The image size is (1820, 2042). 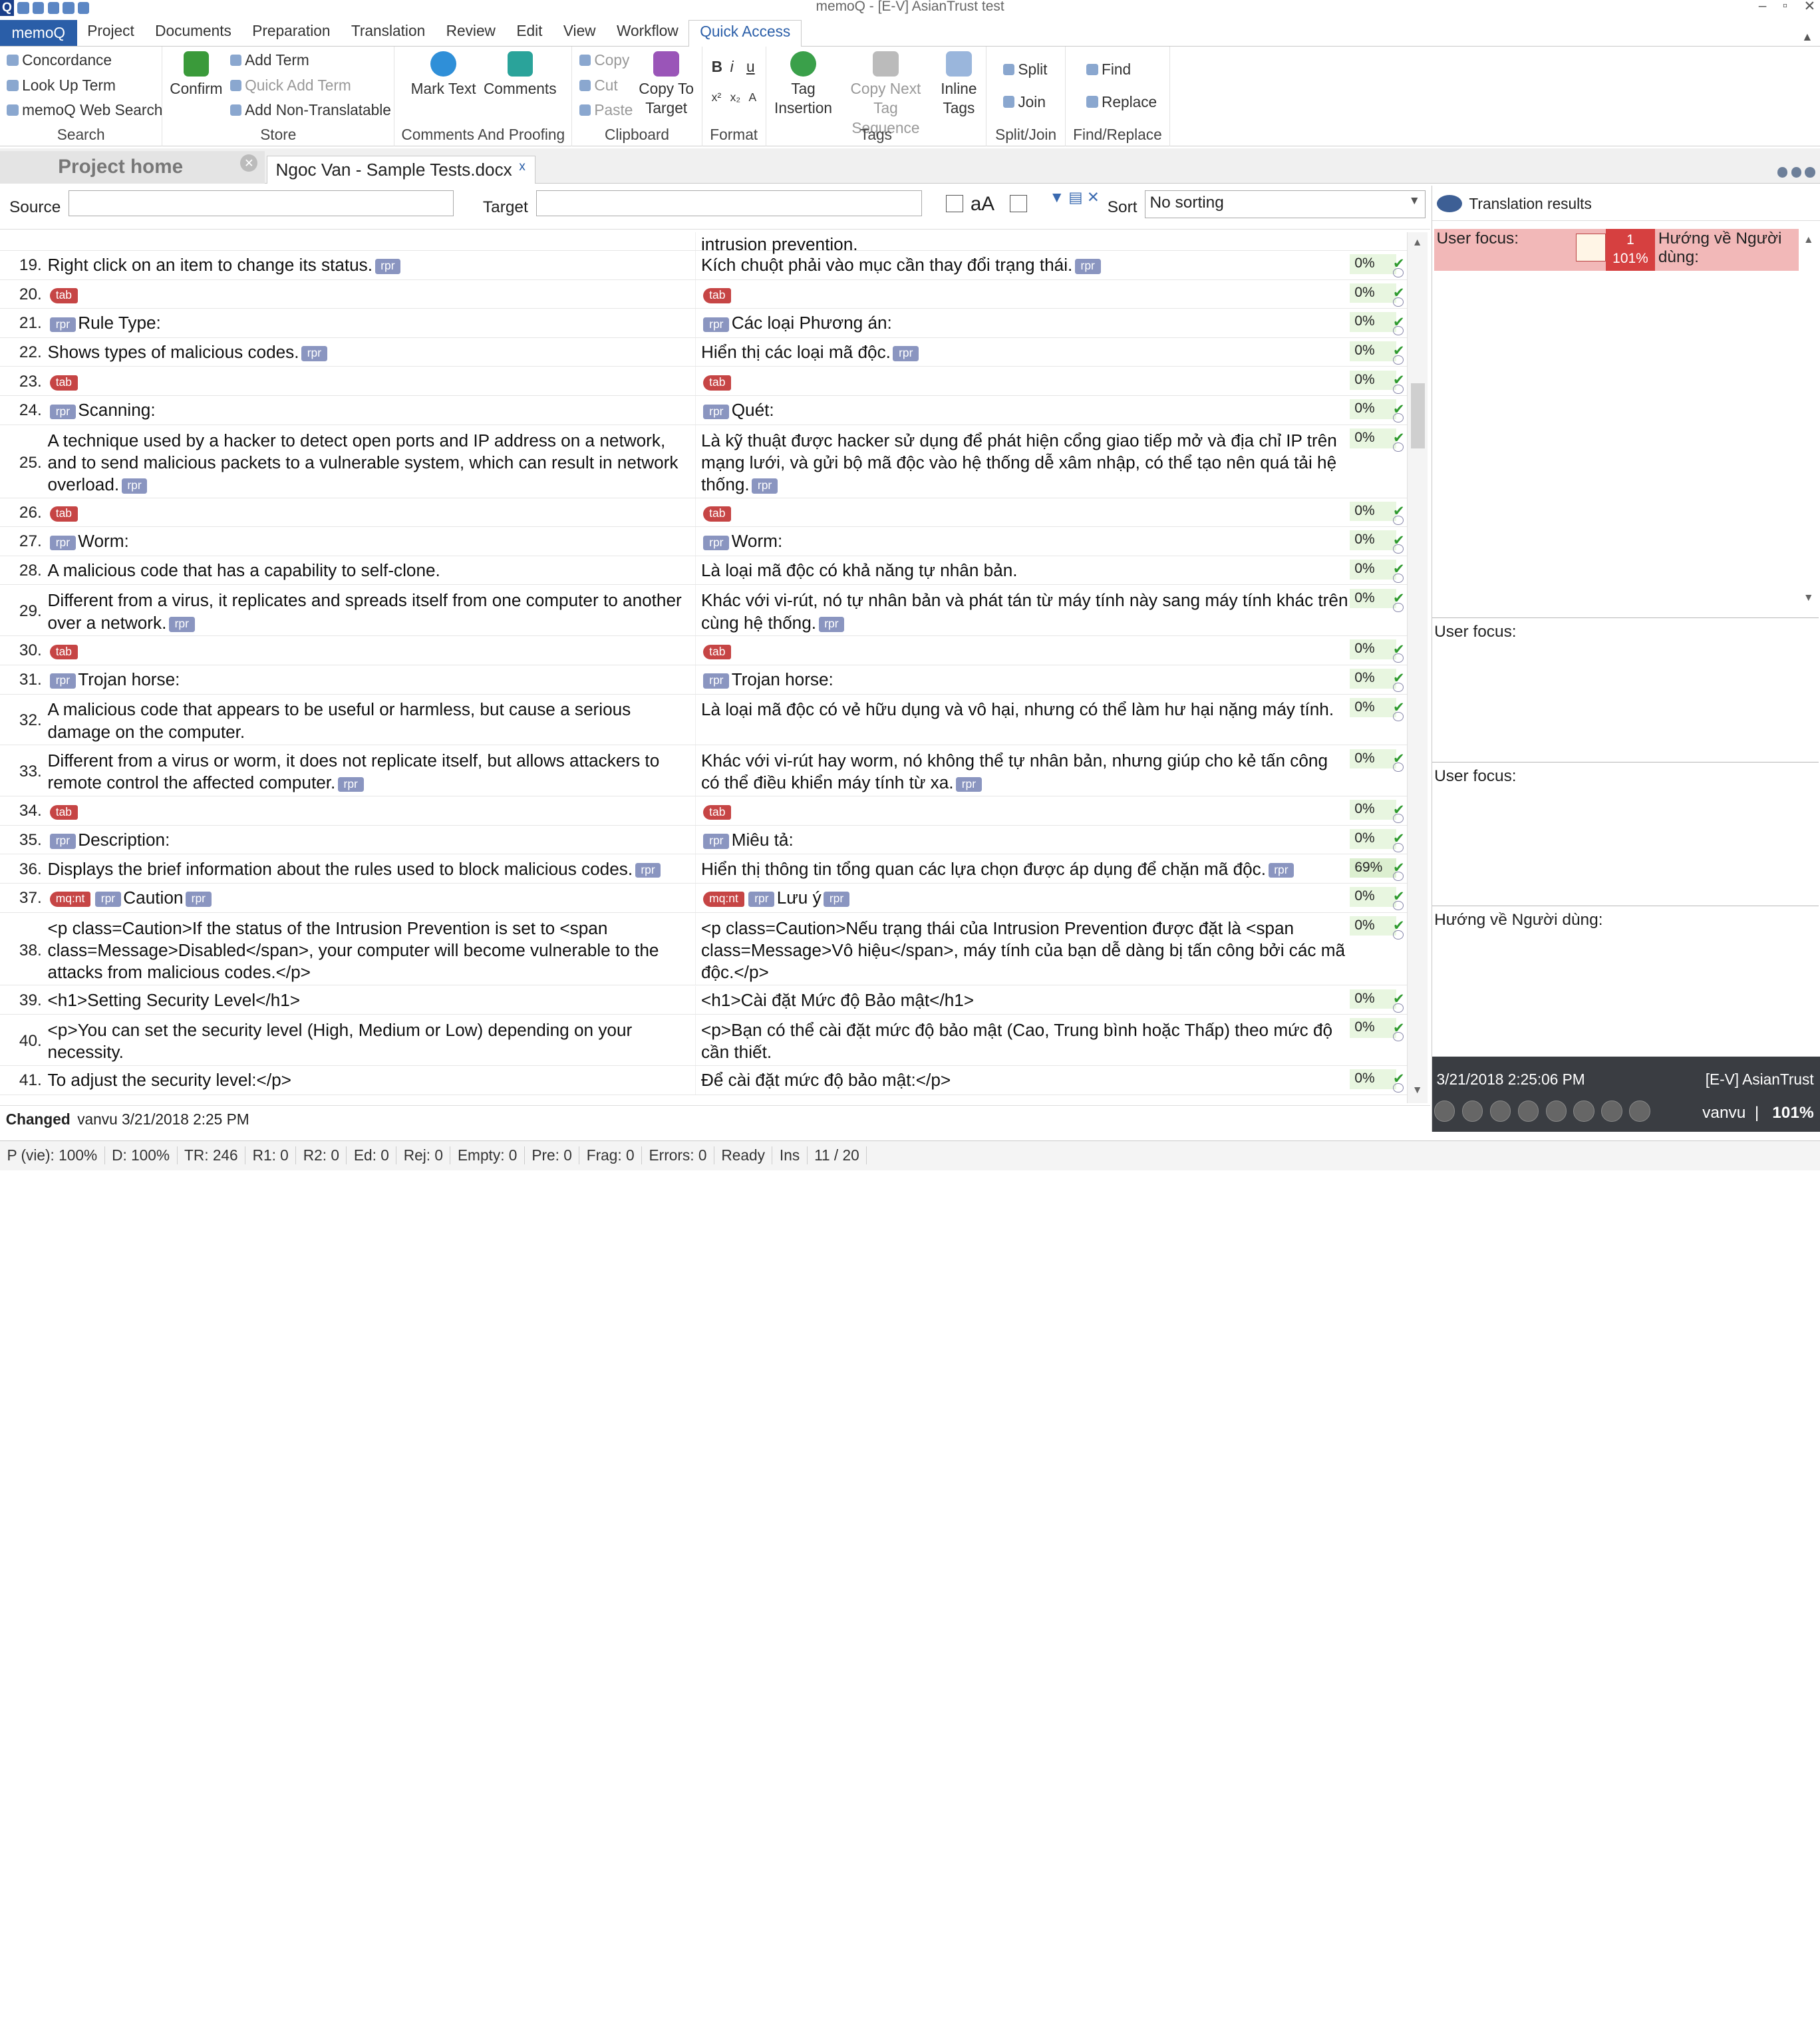 What do you see at coordinates (606, 110) in the screenshot?
I see `paste-button: Paste` at bounding box center [606, 110].